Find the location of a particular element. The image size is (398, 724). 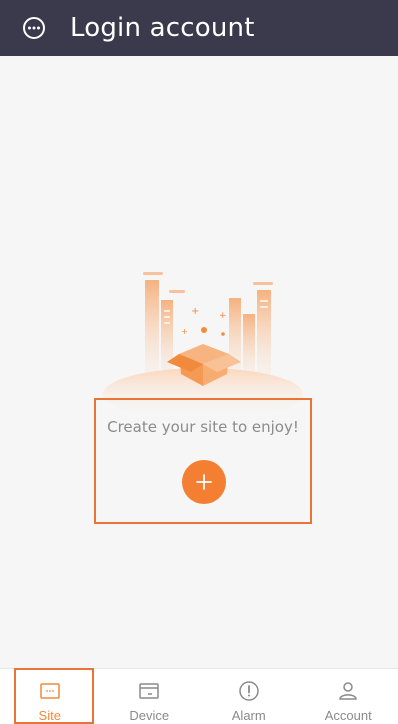

add-site-button is located at coordinates (204, 482).